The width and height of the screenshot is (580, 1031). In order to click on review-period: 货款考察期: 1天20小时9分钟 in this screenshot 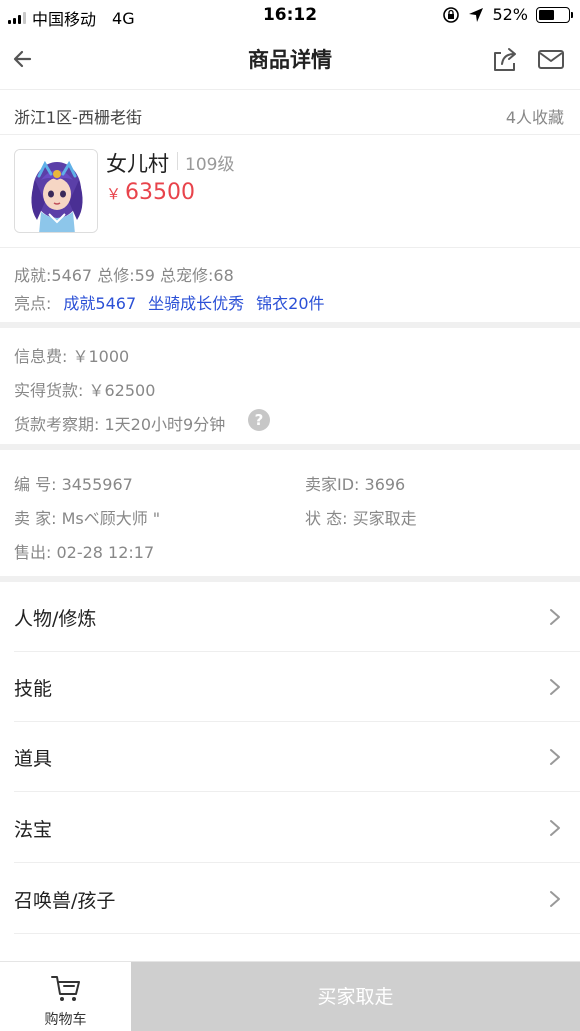, I will do `click(120, 424)`.